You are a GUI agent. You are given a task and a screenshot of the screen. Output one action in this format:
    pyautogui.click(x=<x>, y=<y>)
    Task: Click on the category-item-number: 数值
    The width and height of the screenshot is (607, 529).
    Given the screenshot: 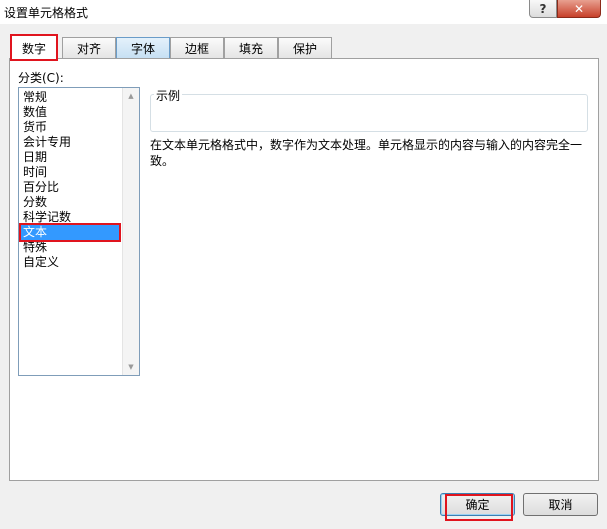 What is the action you would take?
    pyautogui.click(x=71, y=112)
    